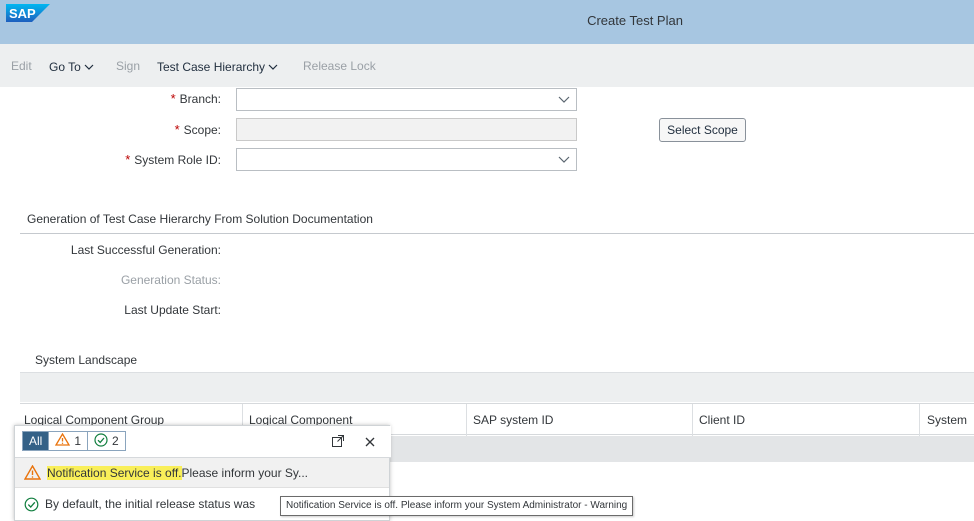  I want to click on success-count: 2, so click(115, 441).